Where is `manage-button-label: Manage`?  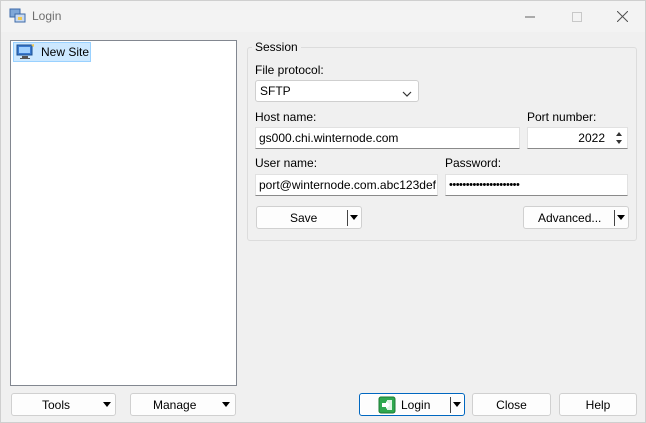 manage-button-label: Manage is located at coordinates (175, 405).